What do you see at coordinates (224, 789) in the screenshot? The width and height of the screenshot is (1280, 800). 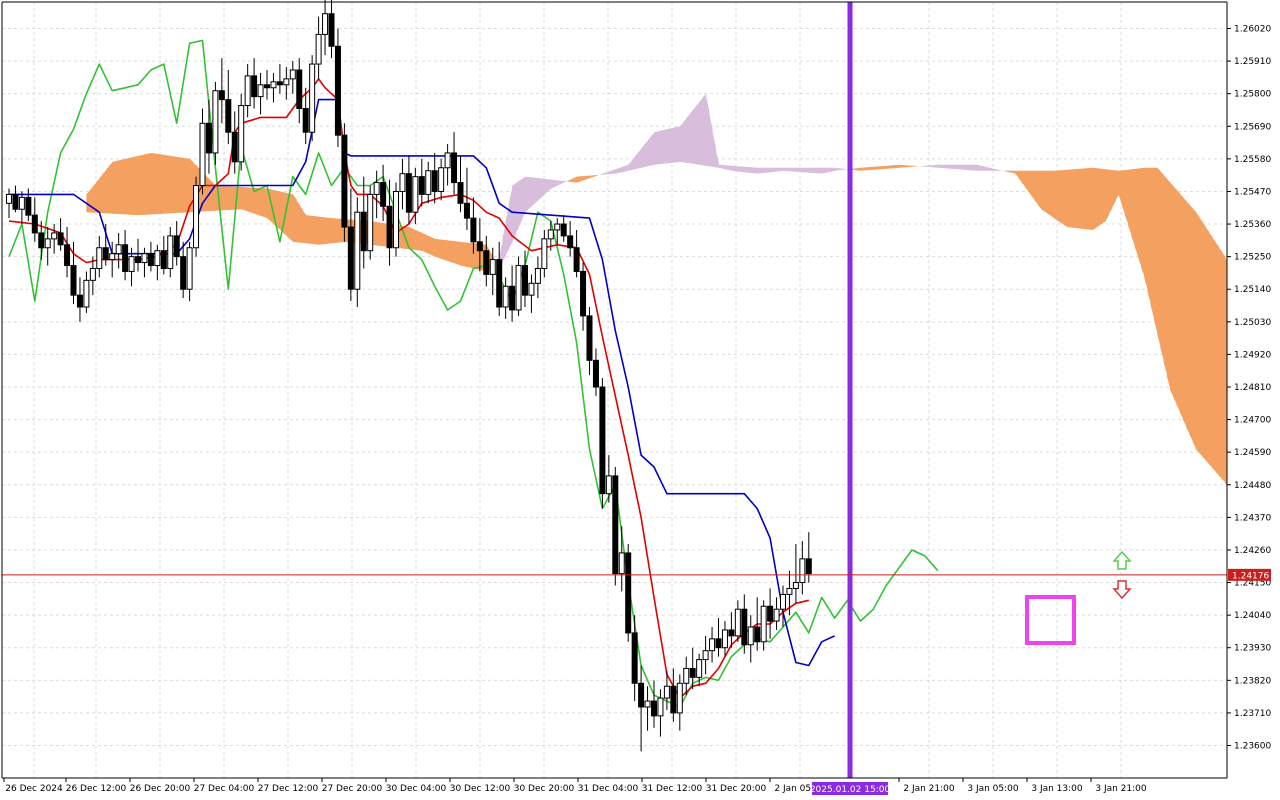 I see `x-tick-label: 27 Dec 04:00` at bounding box center [224, 789].